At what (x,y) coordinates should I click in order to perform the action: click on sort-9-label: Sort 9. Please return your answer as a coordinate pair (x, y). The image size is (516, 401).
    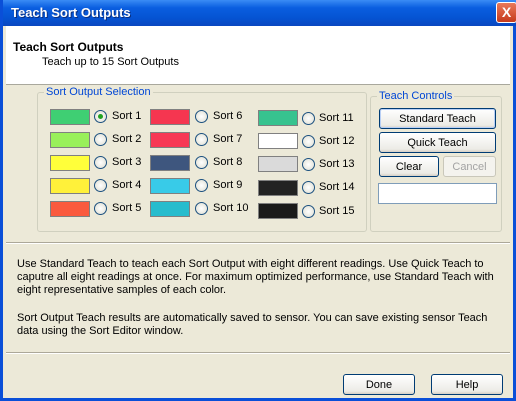
    Looking at the image, I should click on (227, 185).